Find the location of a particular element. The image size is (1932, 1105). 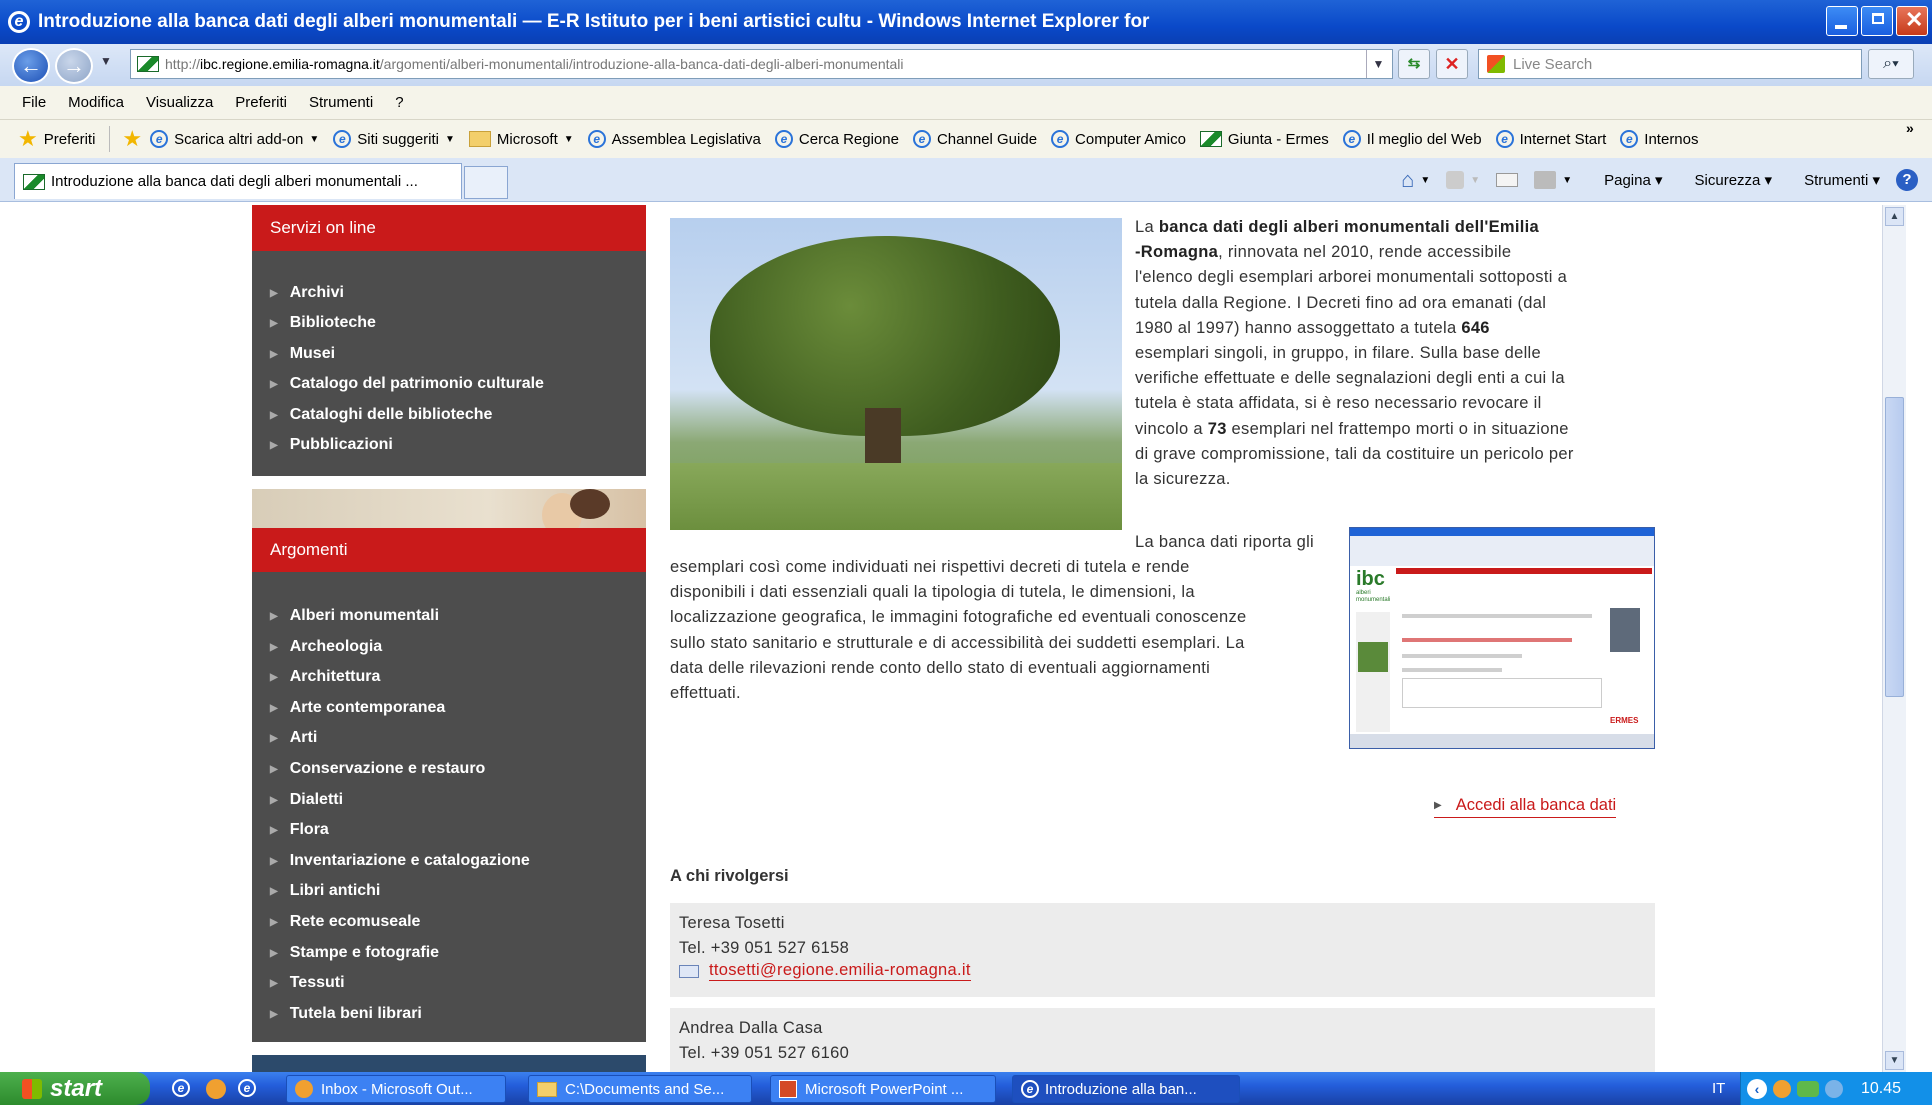

rss-feed-icon is located at coordinates (1455, 180).